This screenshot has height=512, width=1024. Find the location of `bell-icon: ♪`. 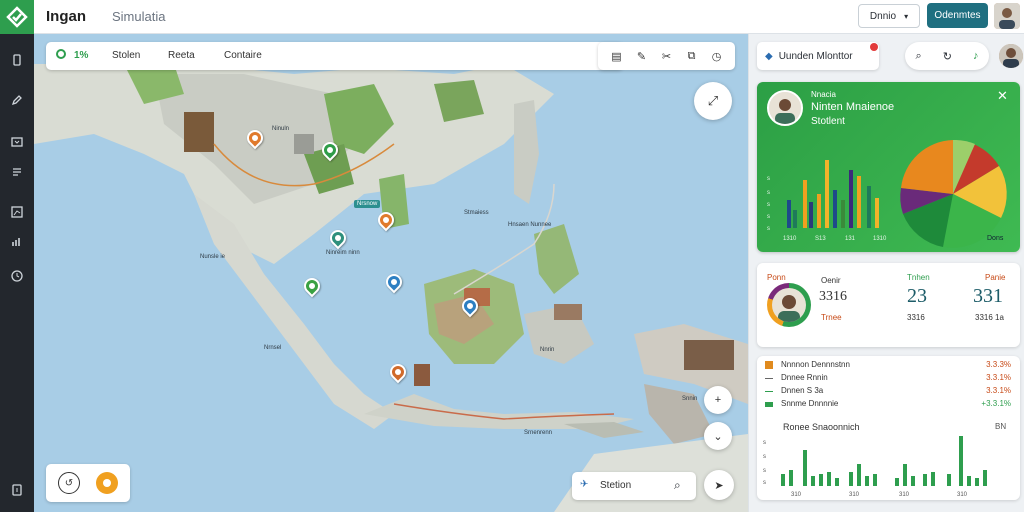

bell-icon: ♪ is located at coordinates (976, 56).